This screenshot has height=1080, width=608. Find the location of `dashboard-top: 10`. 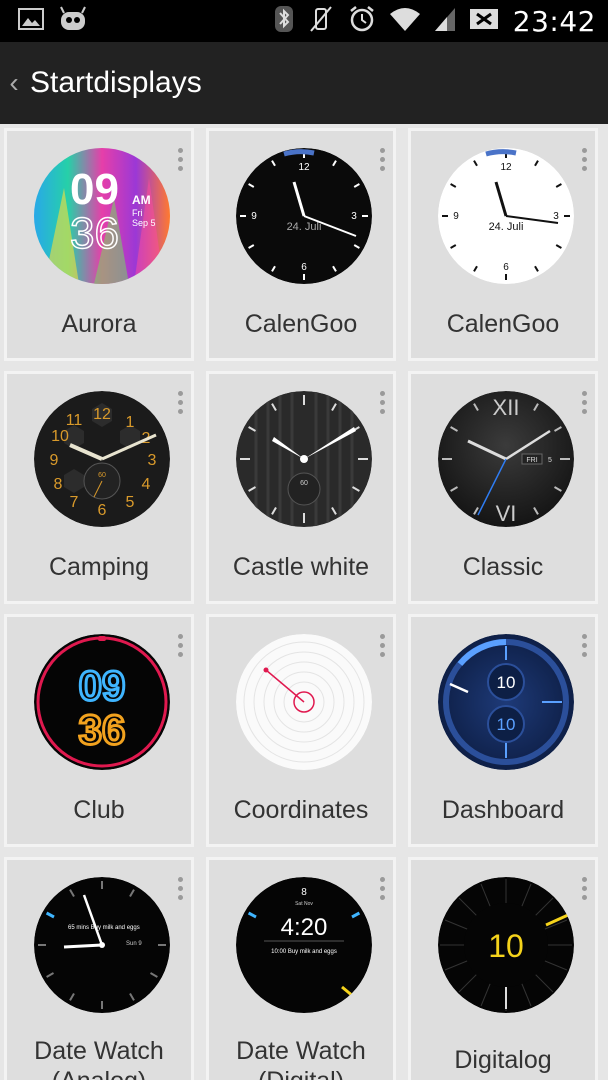

dashboard-top: 10 is located at coordinates (506, 682).